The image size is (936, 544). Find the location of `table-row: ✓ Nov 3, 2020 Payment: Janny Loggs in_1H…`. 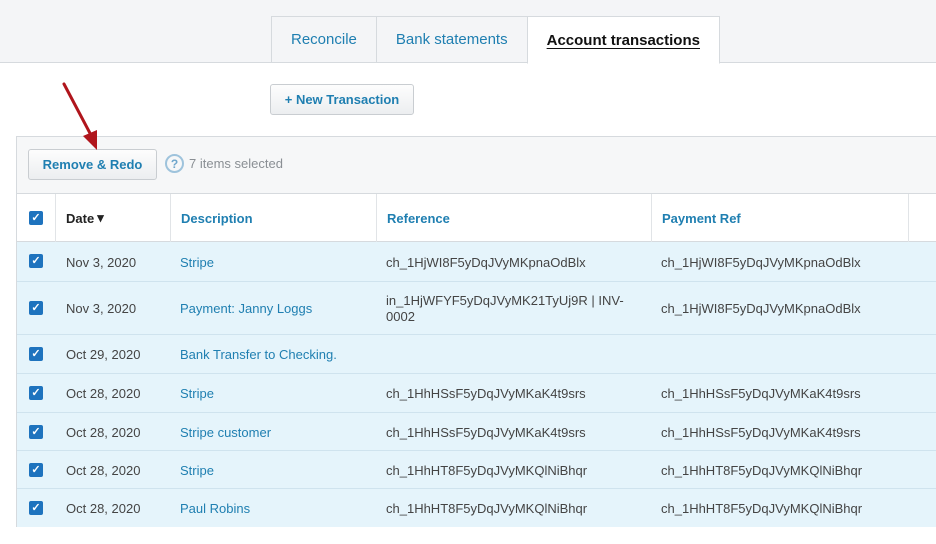

table-row: ✓ Nov 3, 2020 Payment: Janny Loggs in_1H… is located at coordinates (476, 308).